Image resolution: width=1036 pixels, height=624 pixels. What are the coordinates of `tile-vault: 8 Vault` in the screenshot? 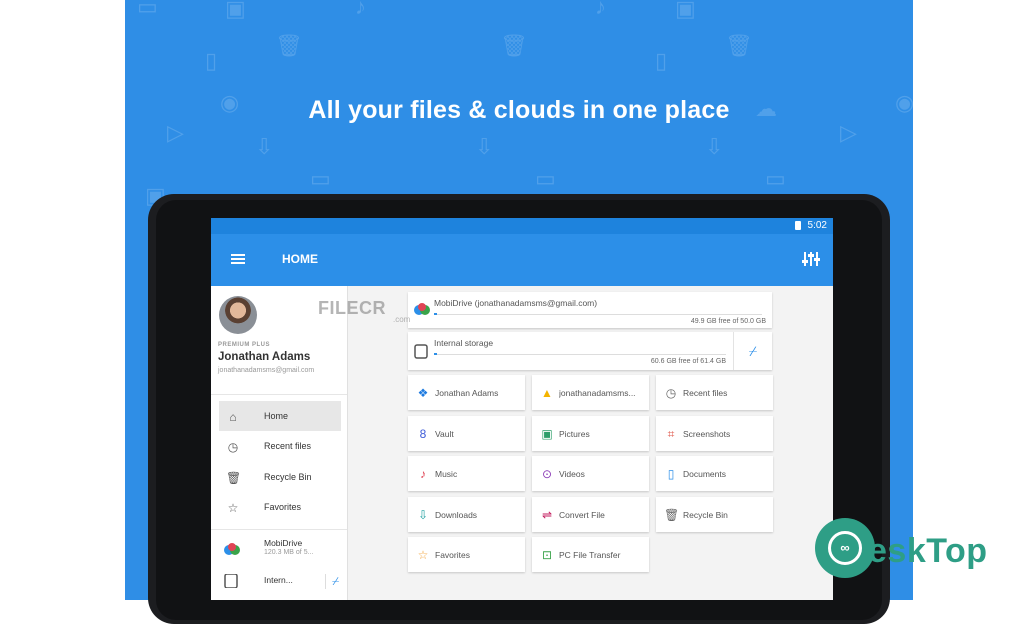 It's located at (466, 433).